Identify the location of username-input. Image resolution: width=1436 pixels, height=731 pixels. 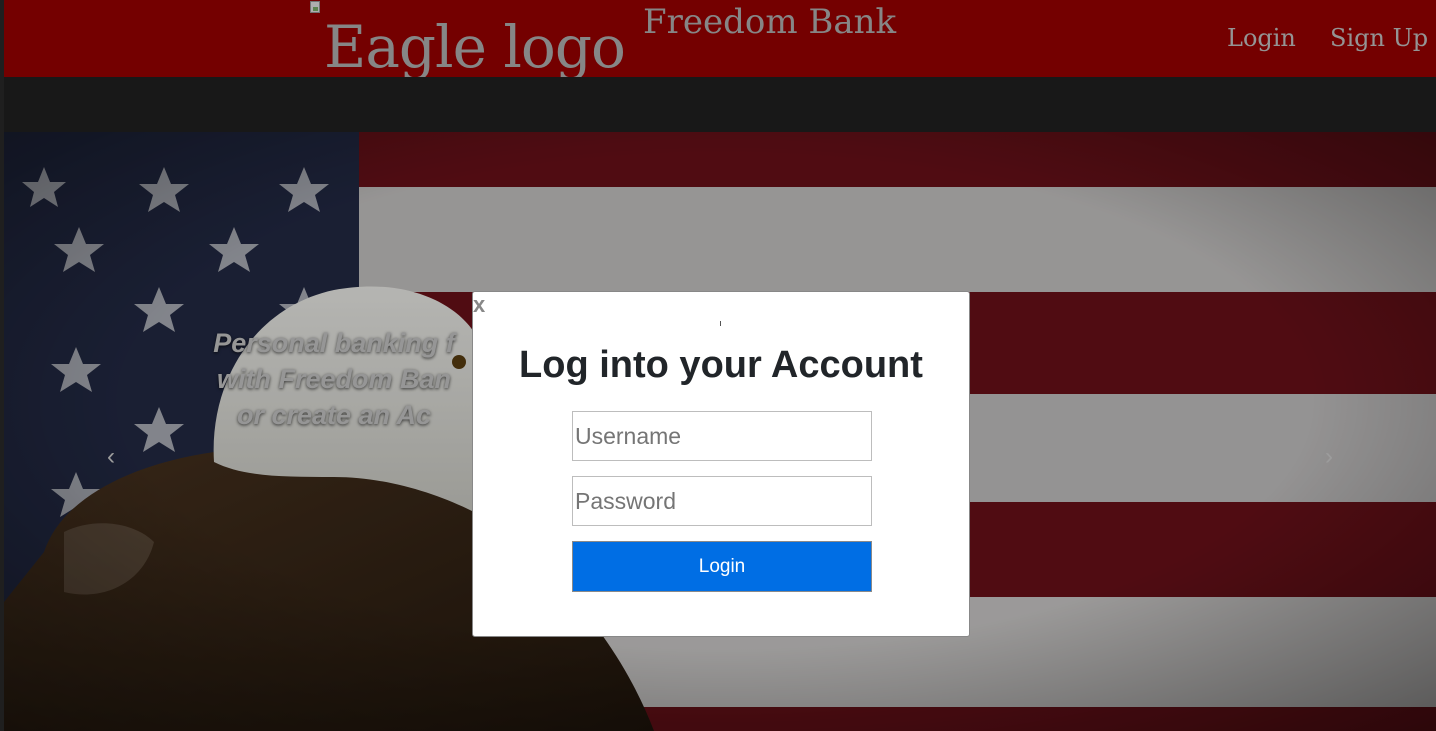
(722, 436).